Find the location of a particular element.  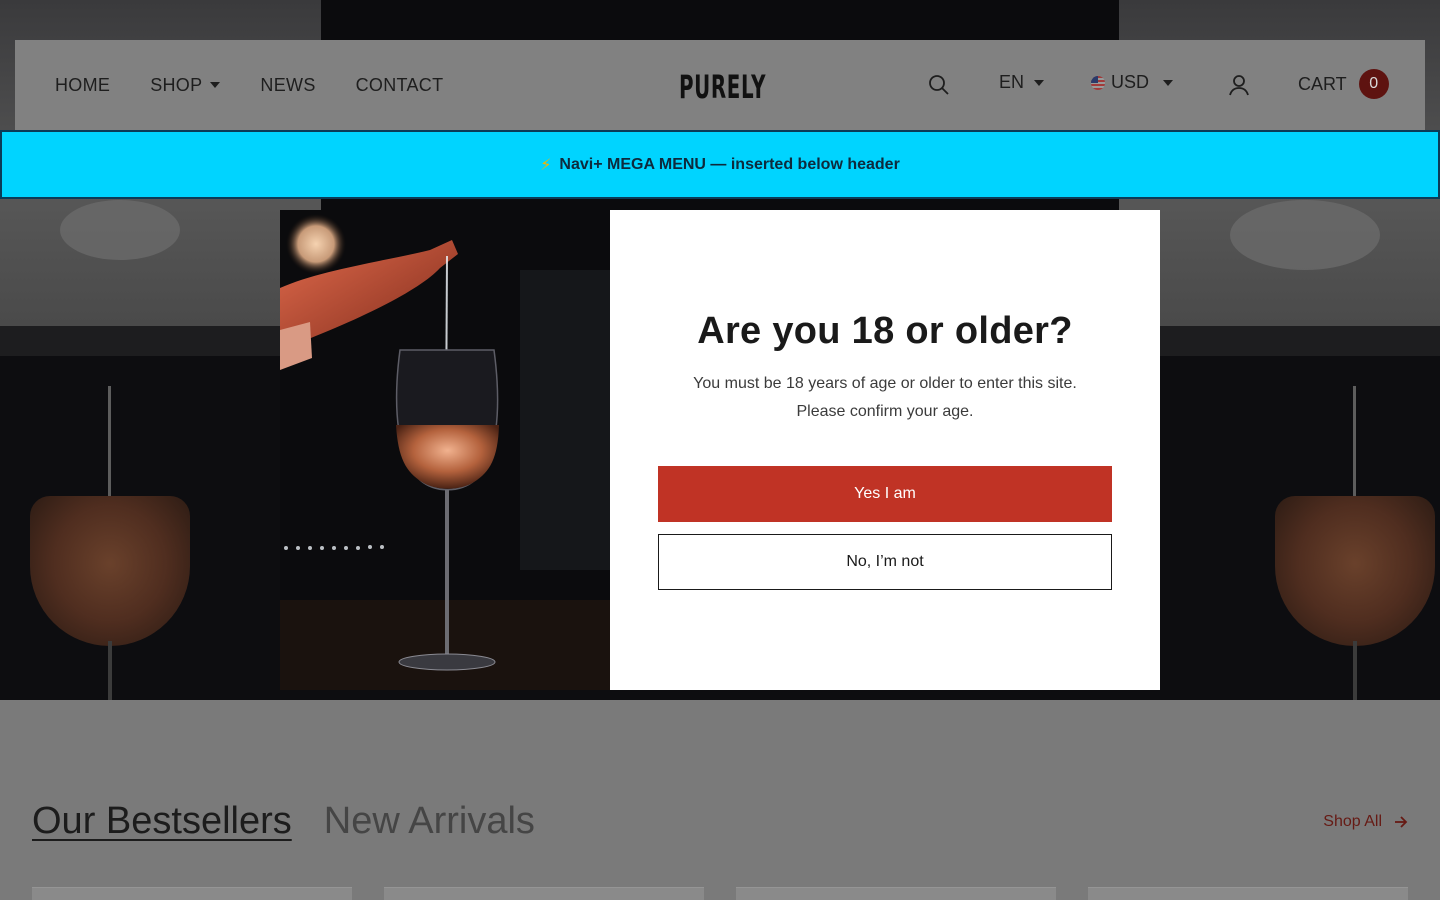

search-icon is located at coordinates (939, 85).